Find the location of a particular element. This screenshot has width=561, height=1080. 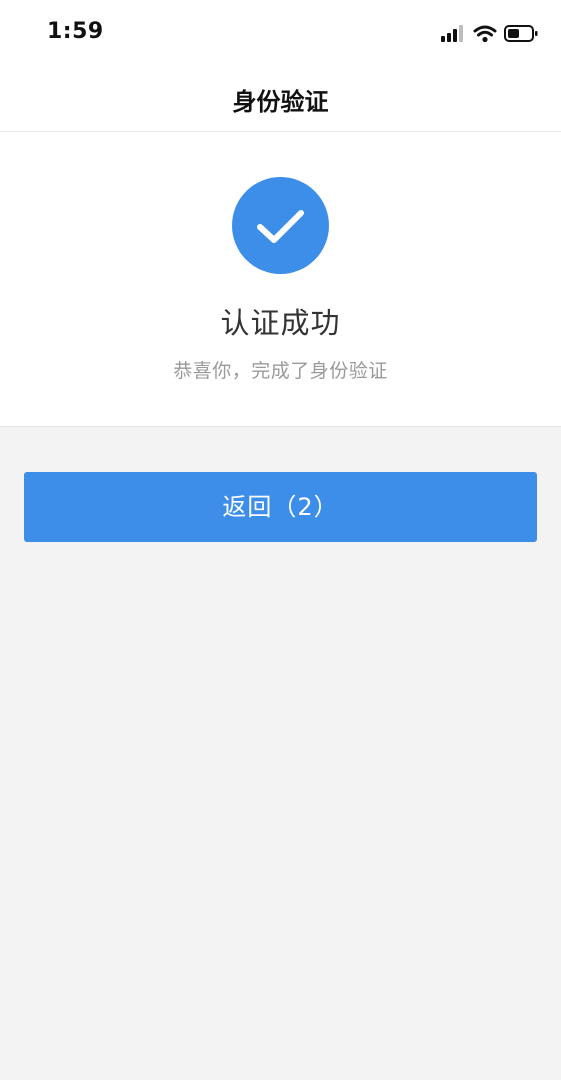

status-time: 1:59 is located at coordinates (75, 31).